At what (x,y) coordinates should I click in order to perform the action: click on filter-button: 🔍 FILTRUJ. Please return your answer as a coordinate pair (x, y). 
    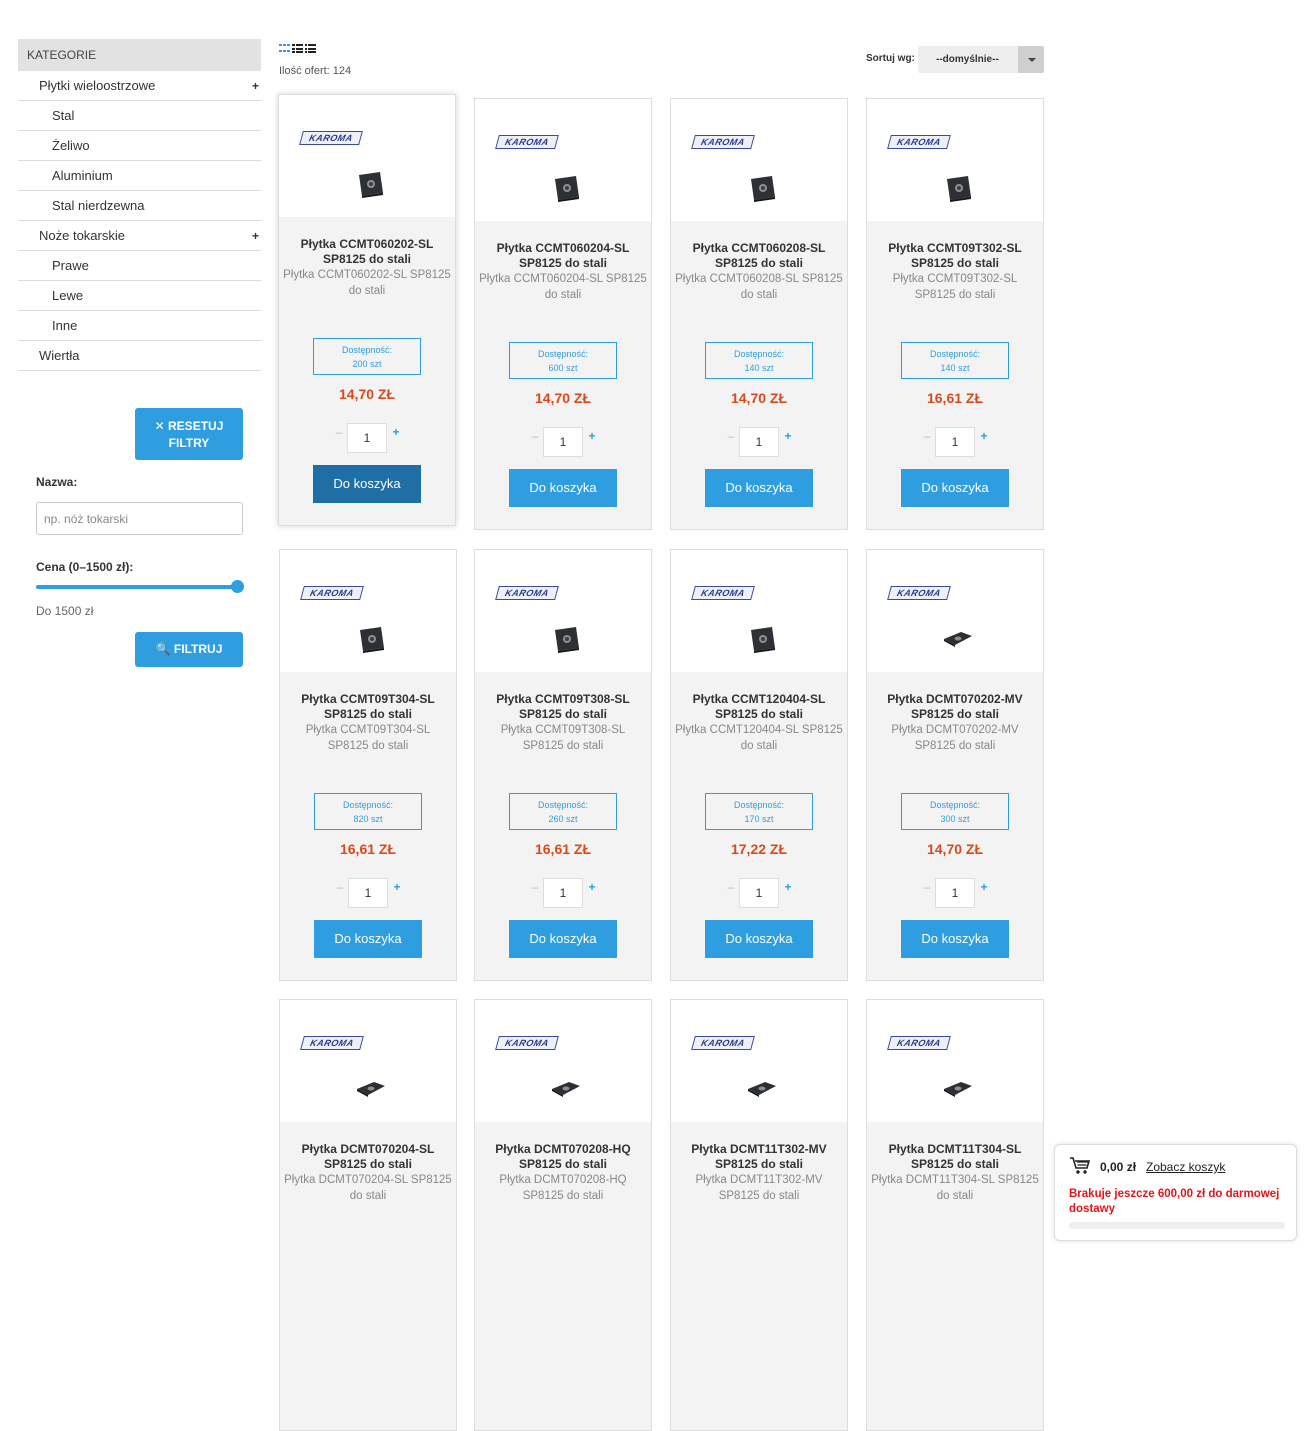
    Looking at the image, I should click on (189, 649).